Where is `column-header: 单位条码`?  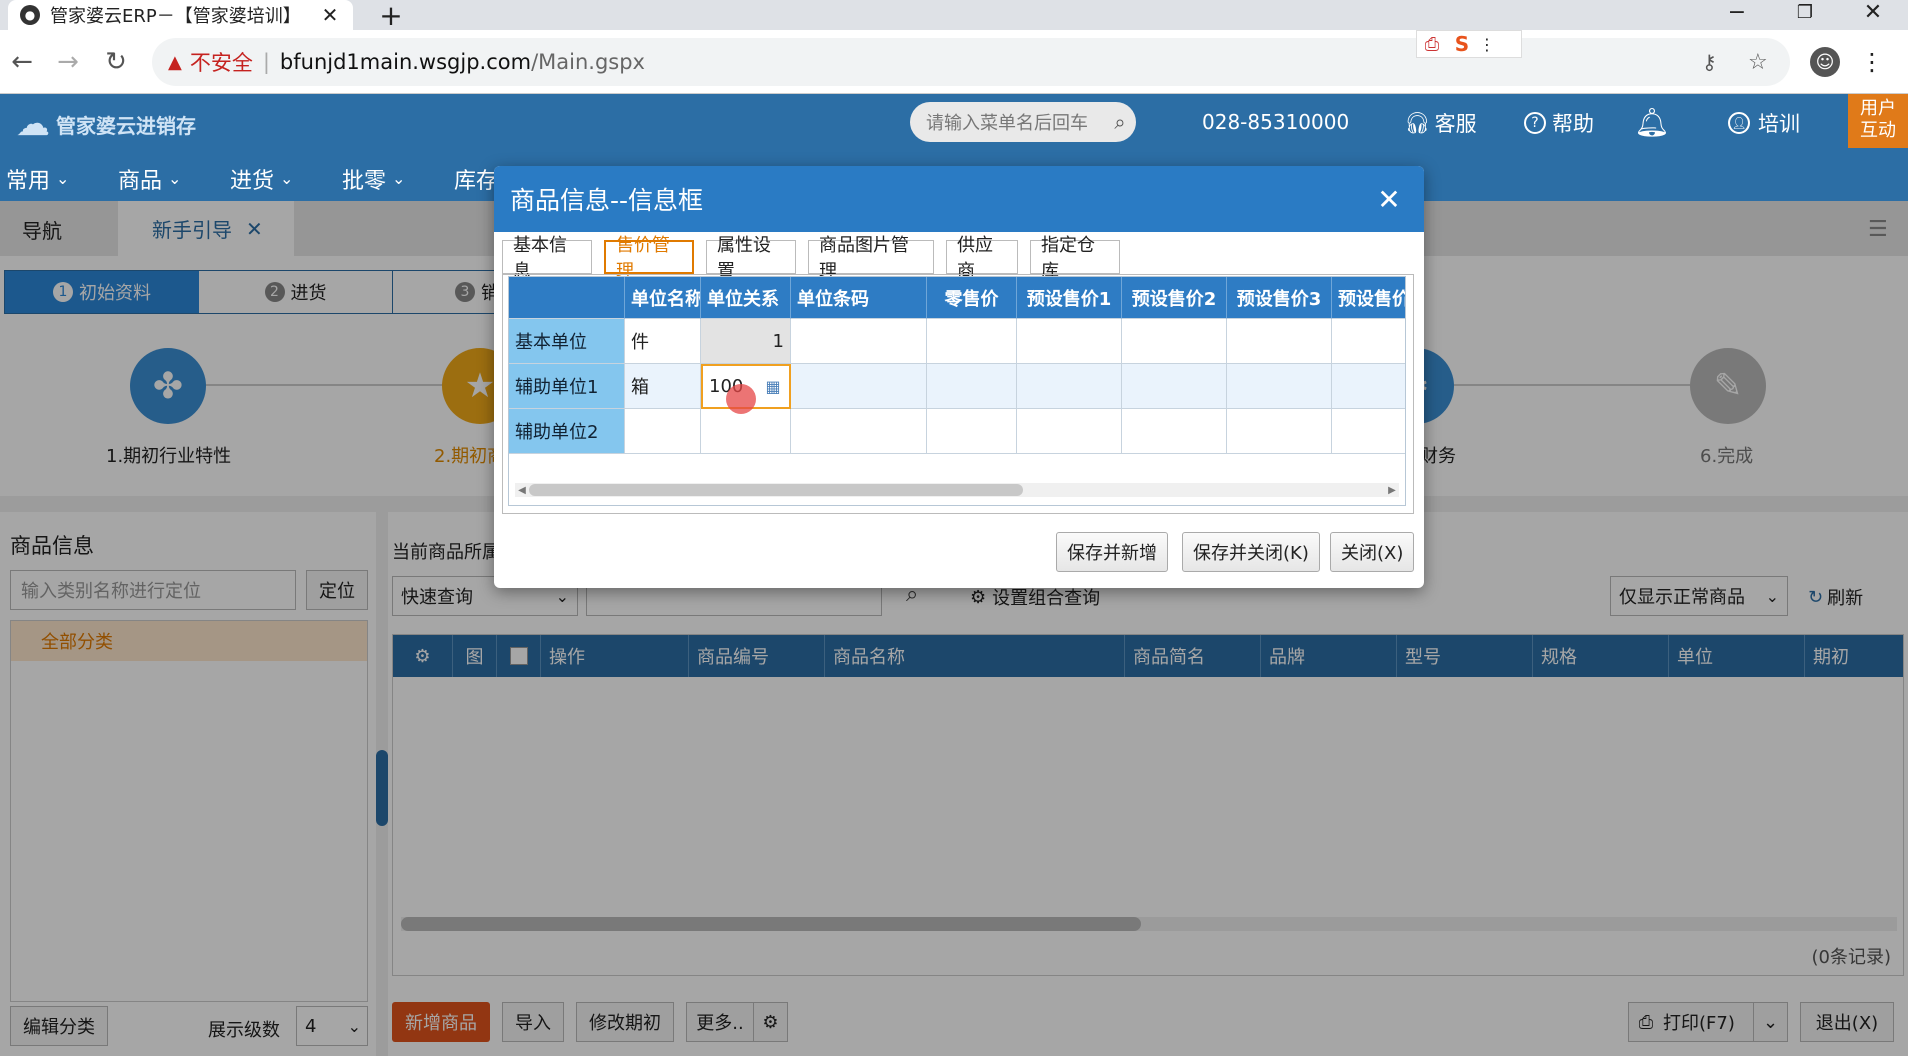 column-header: 单位条码 is located at coordinates (859, 298).